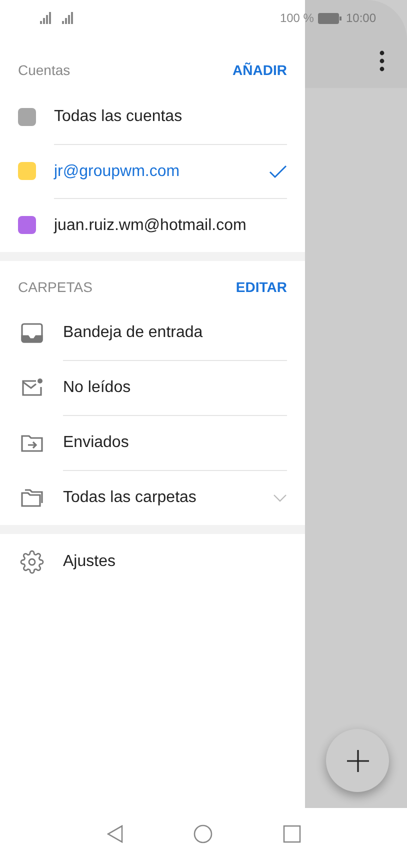 This screenshot has height=860, width=407. I want to click on settings-label: Ajustes, so click(89, 562).